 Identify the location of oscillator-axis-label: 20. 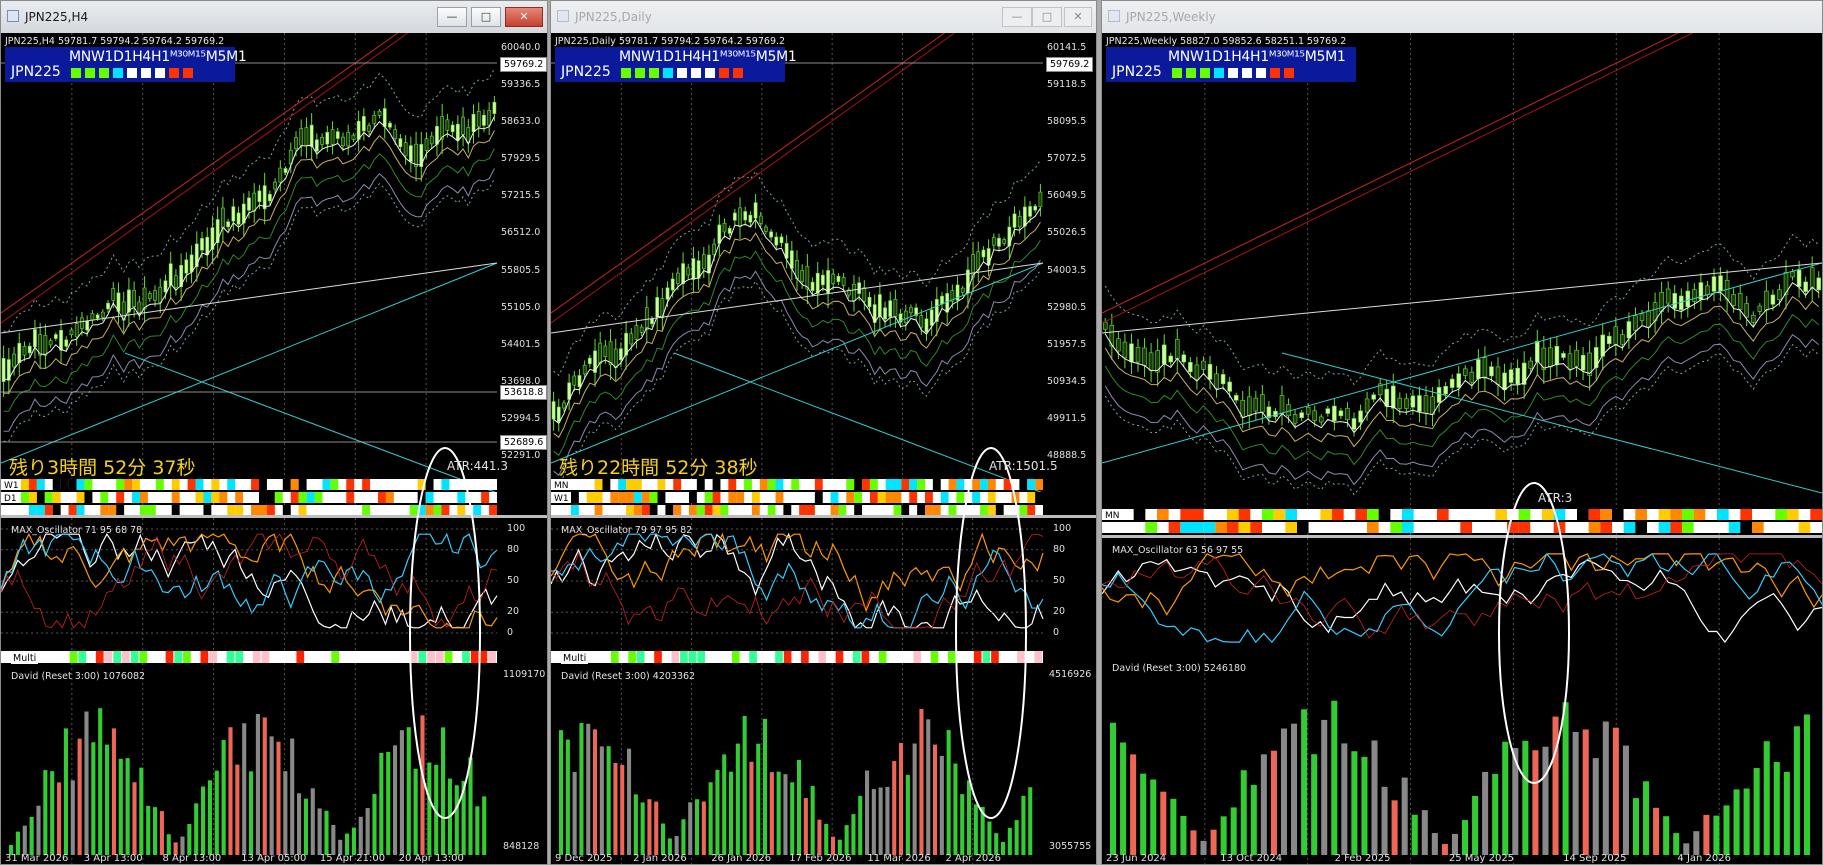
(1059, 612).